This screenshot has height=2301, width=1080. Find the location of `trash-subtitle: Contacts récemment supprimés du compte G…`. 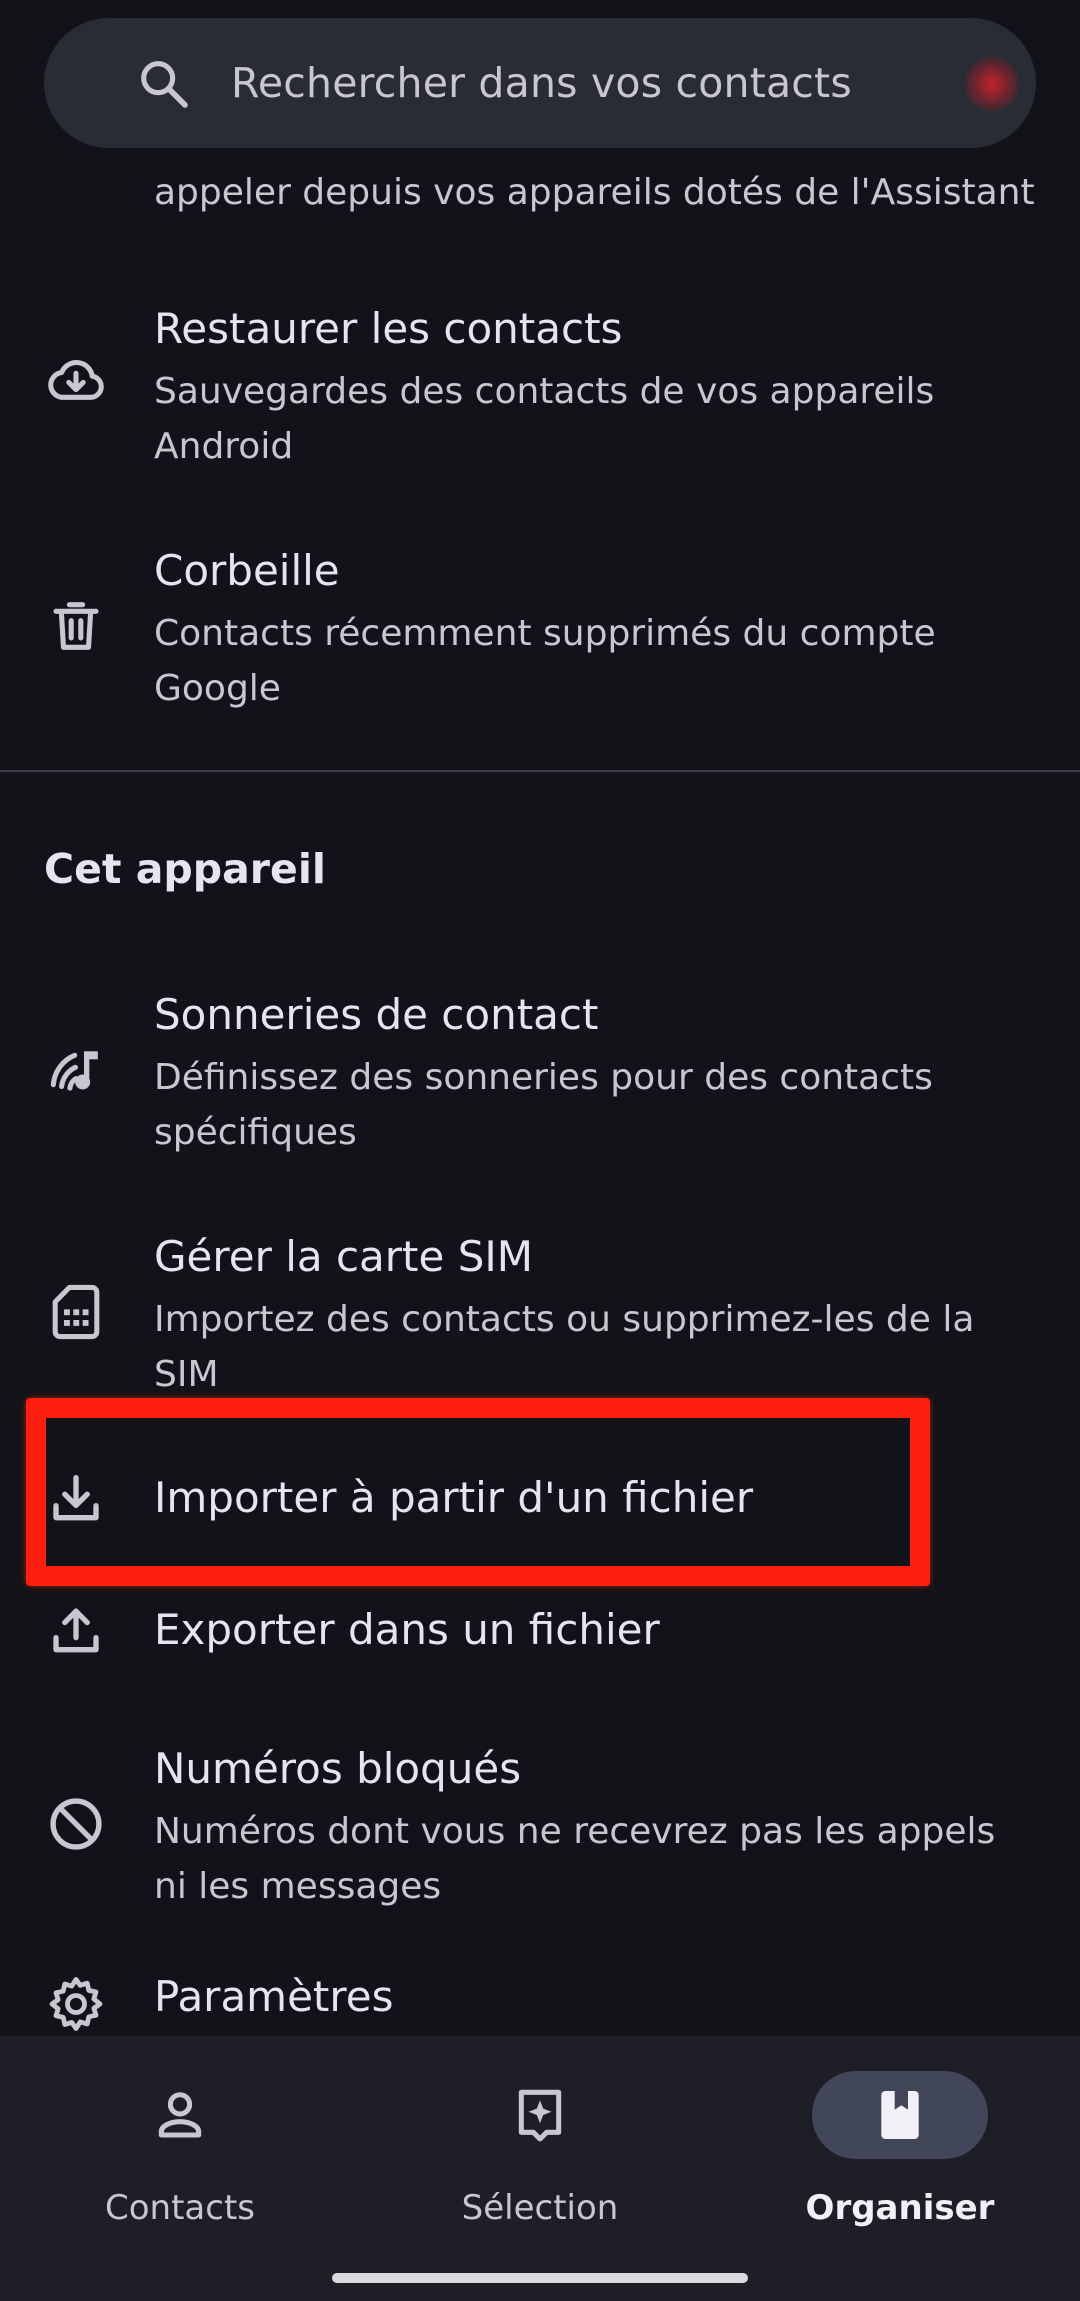

trash-subtitle: Contacts récemment supprimés du compte G… is located at coordinates (545, 661).